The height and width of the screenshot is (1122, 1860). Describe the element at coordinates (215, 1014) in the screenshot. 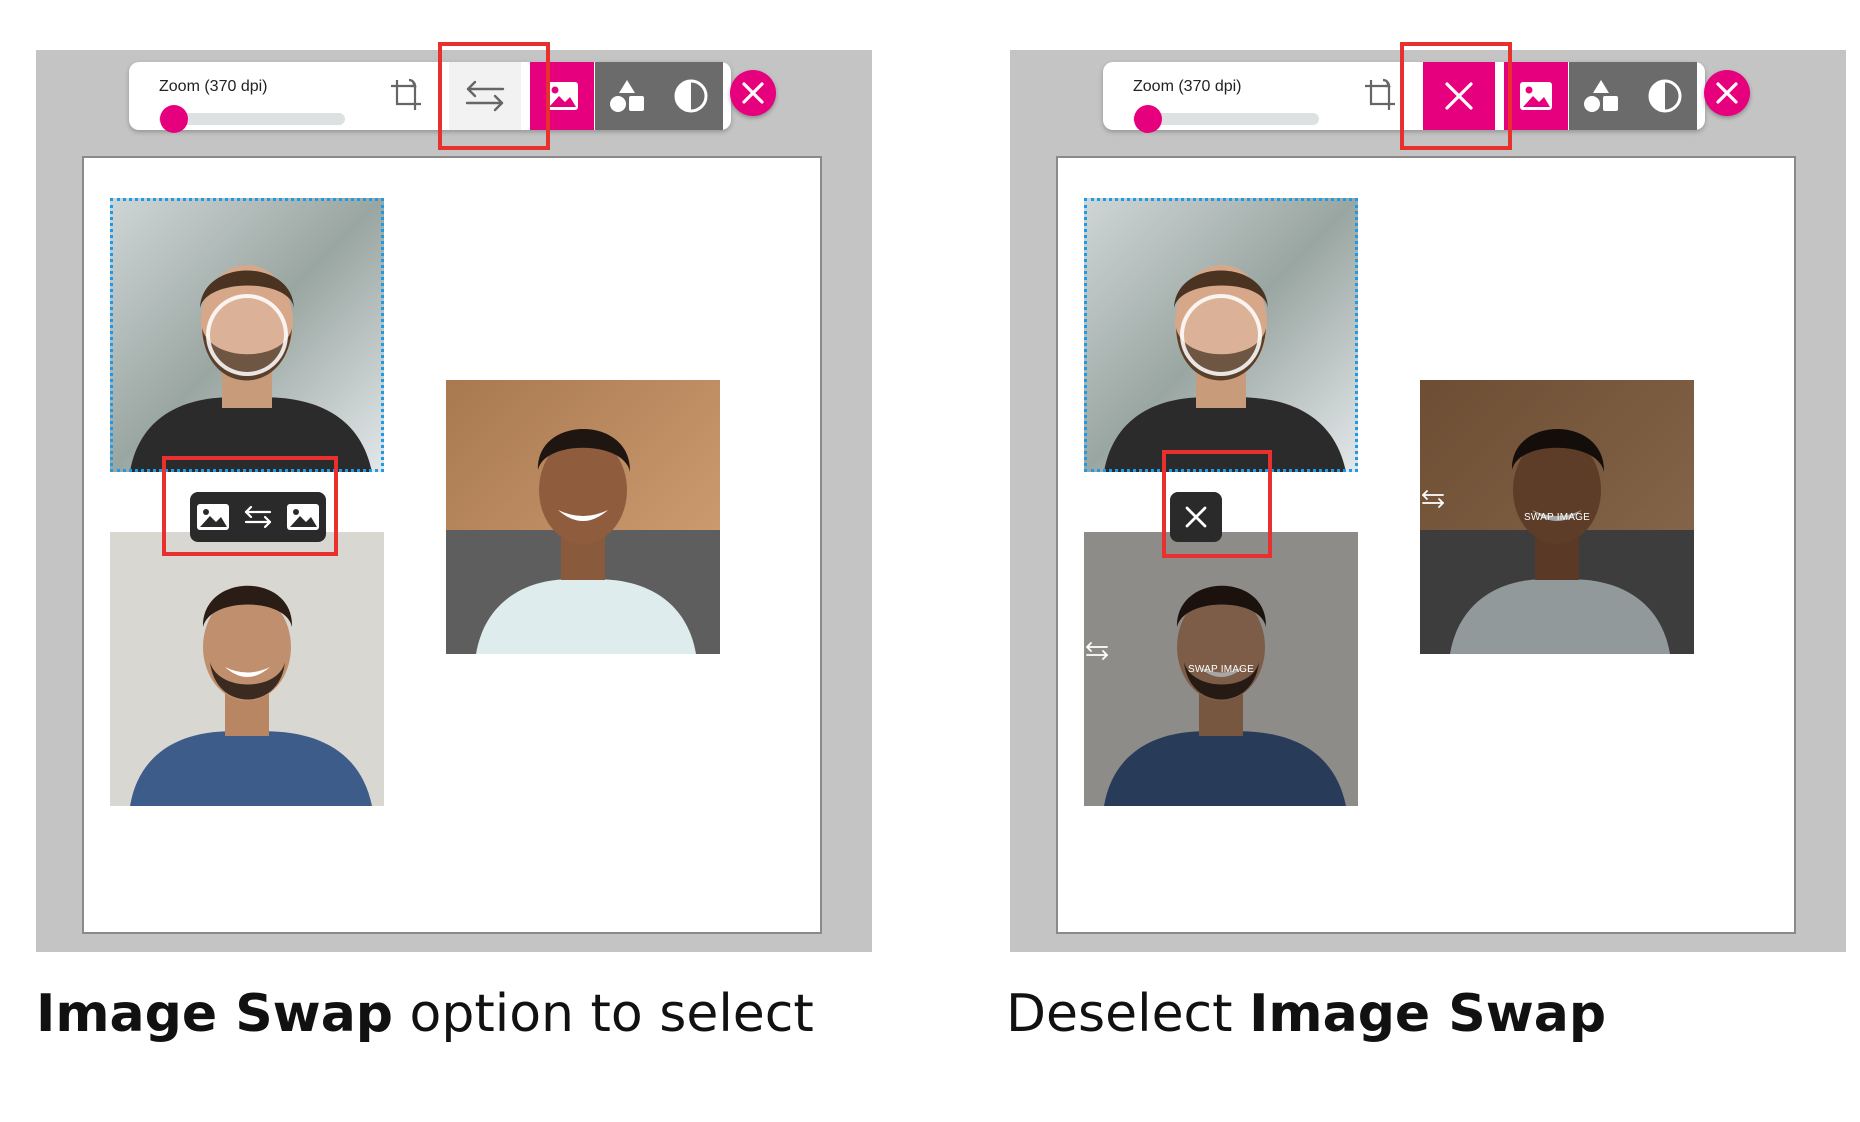

I see `caption-left-bold: Image Swap` at that location.